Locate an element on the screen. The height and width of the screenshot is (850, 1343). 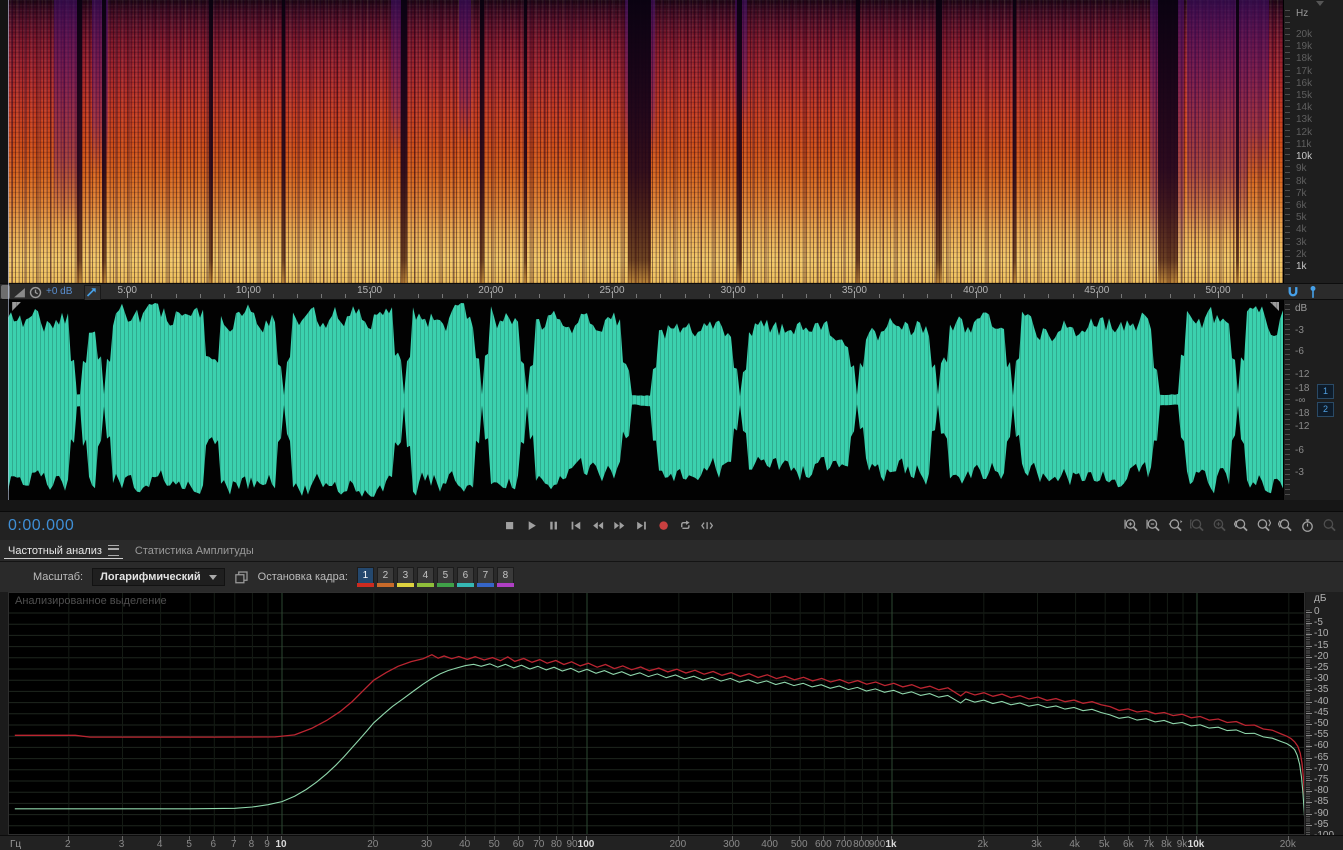
frequency-axis-label: 600 is located at coordinates (823, 844).